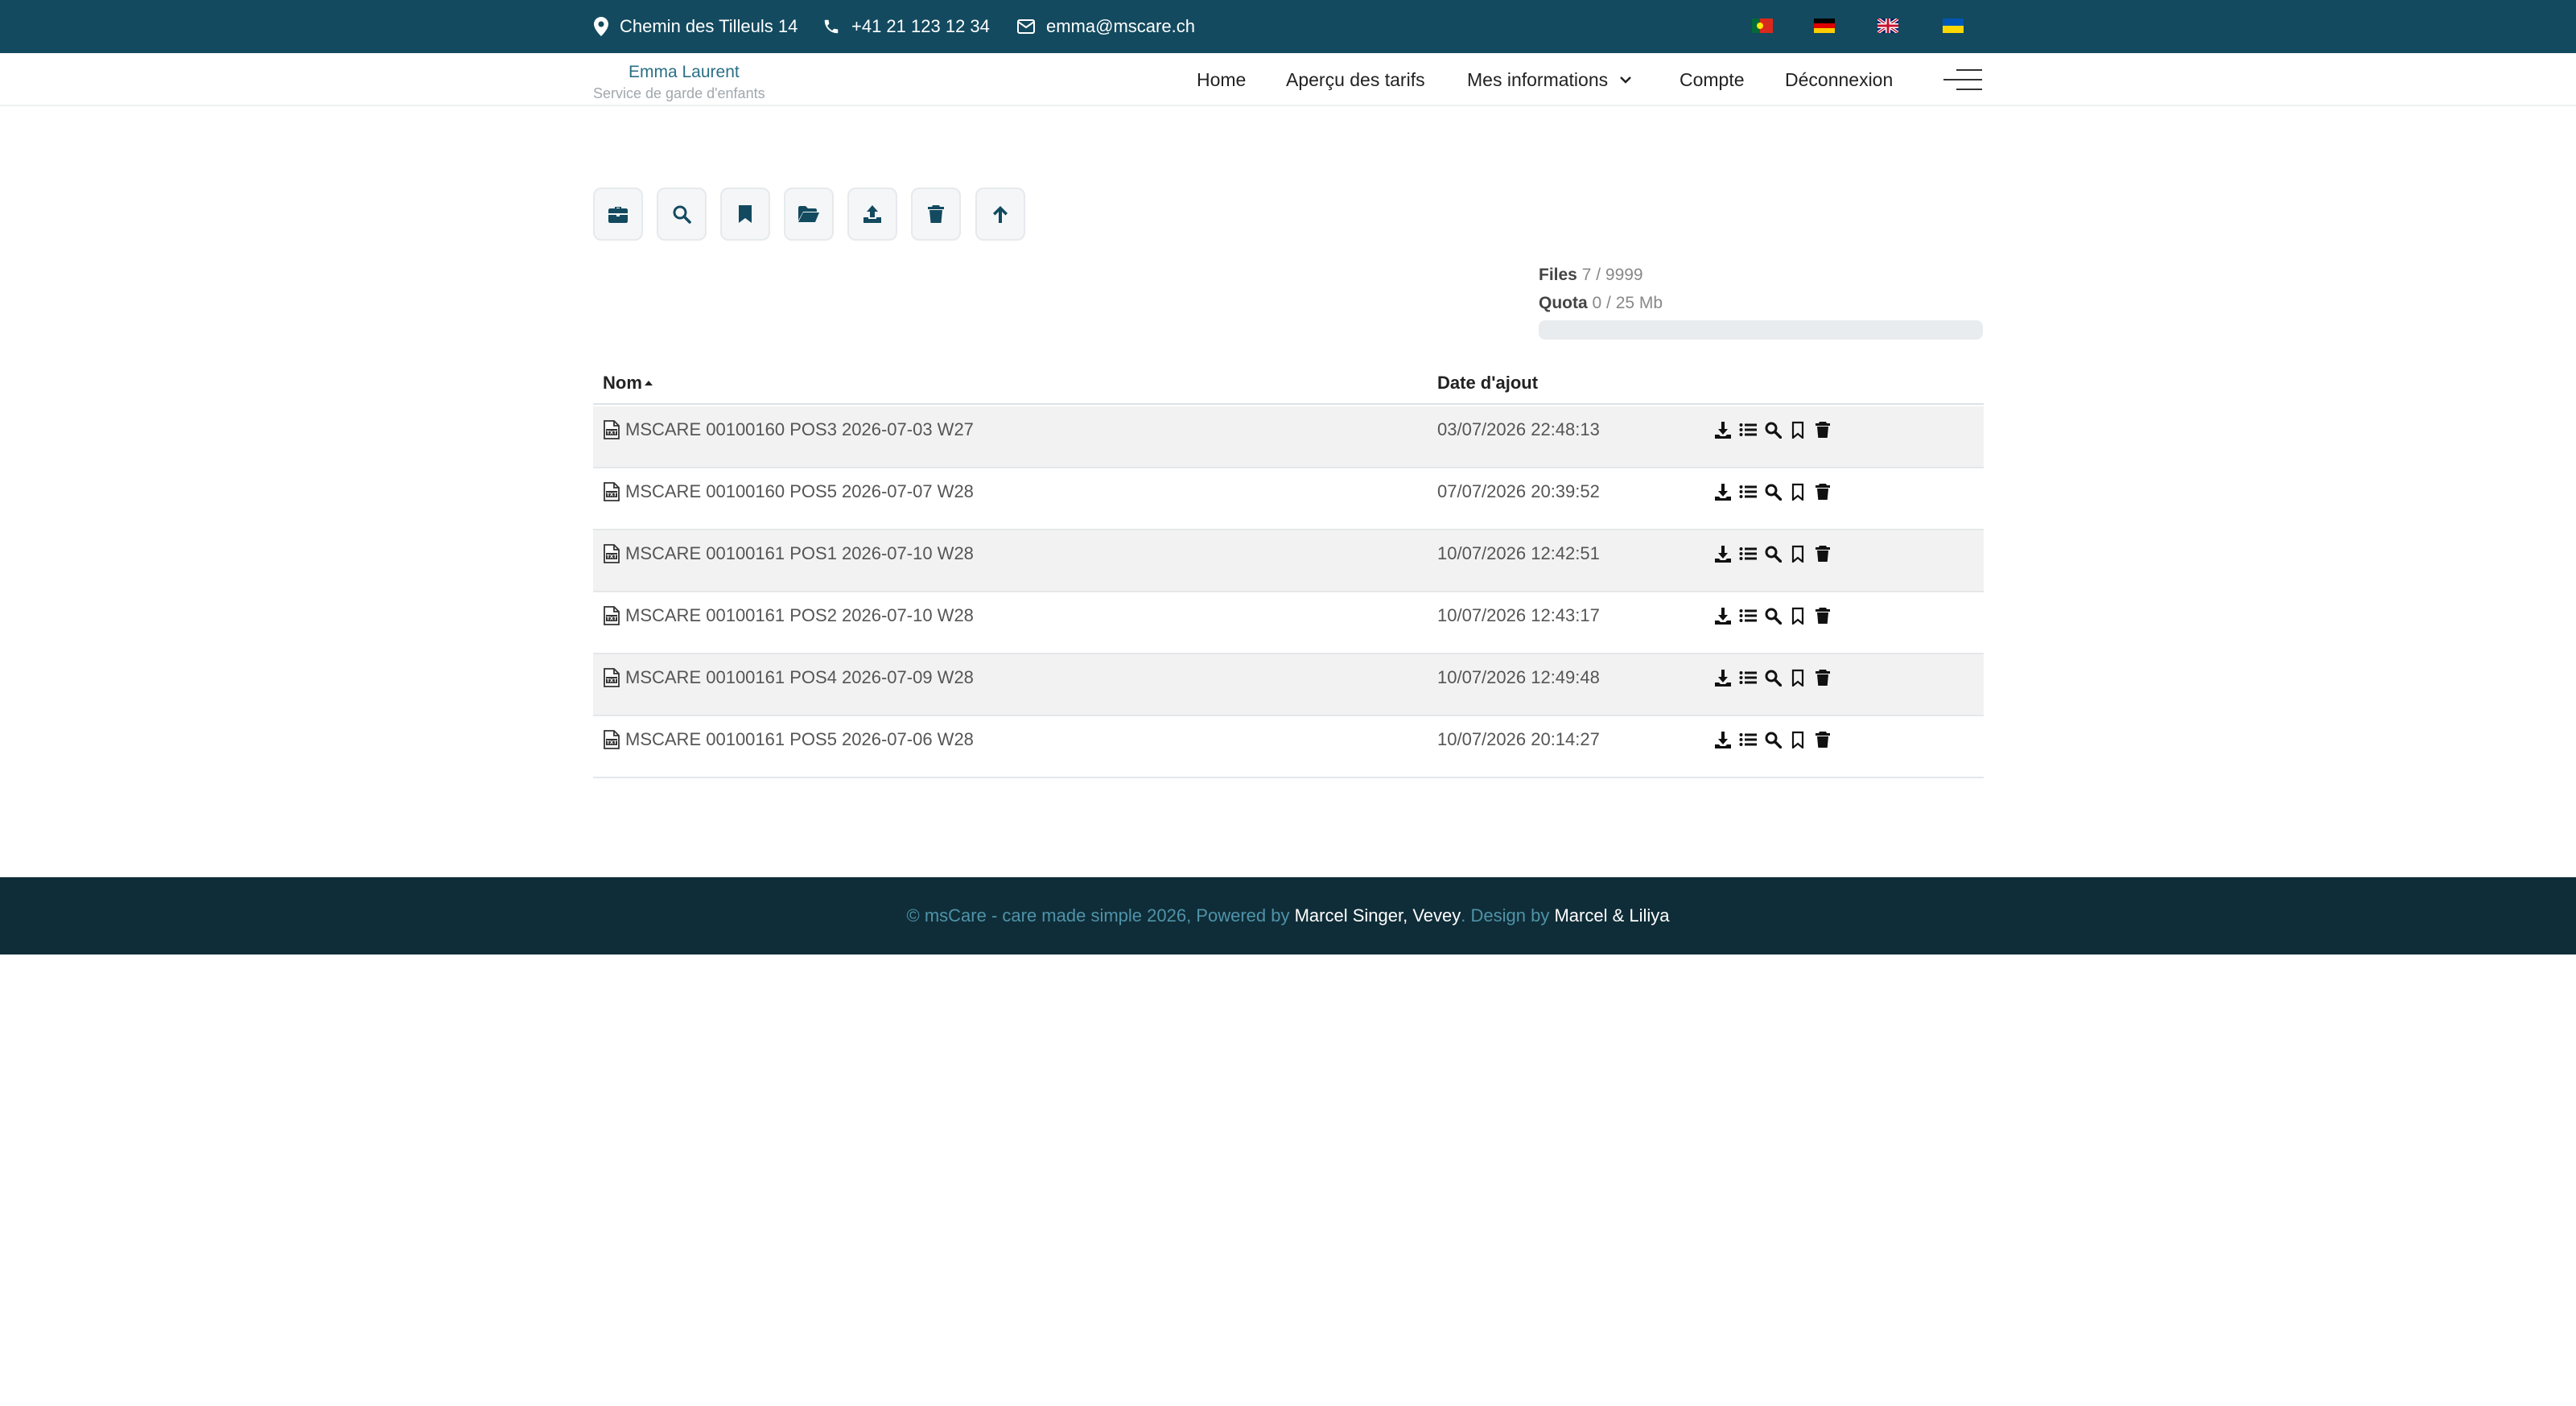  What do you see at coordinates (1824, 26) in the screenshot?
I see `germany-flag` at bounding box center [1824, 26].